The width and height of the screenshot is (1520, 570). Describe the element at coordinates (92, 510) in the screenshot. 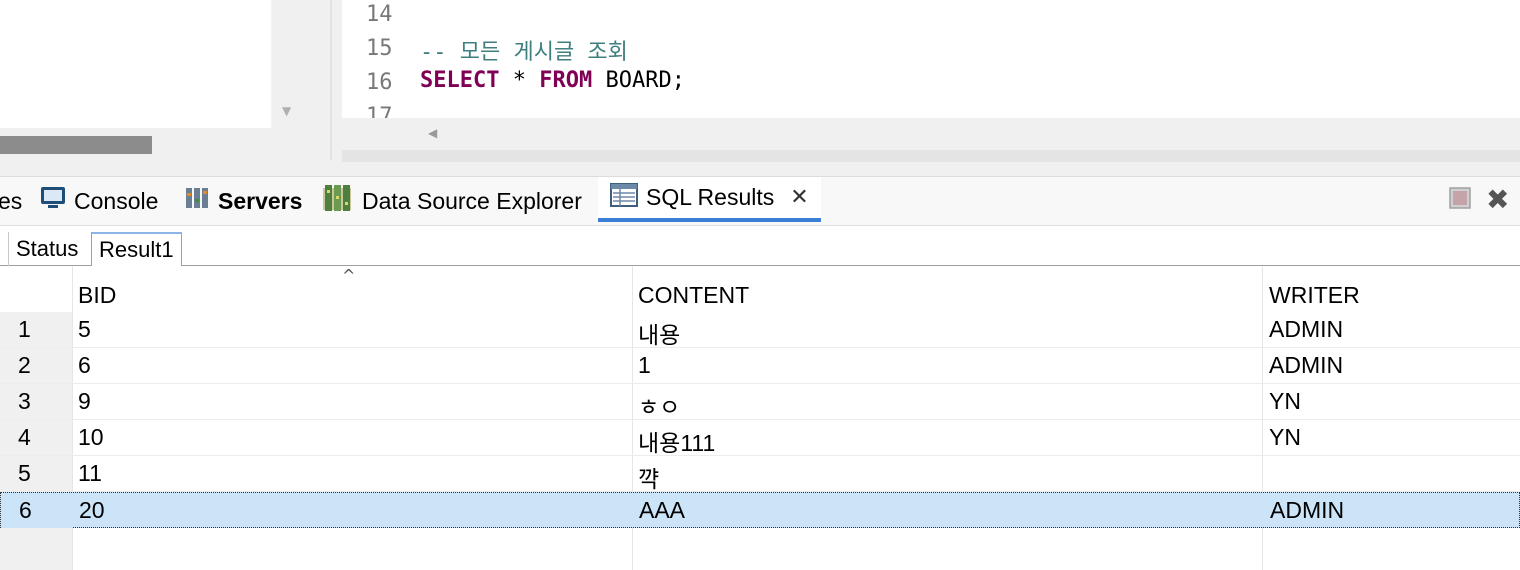

I see `cell-bid: 20` at that location.